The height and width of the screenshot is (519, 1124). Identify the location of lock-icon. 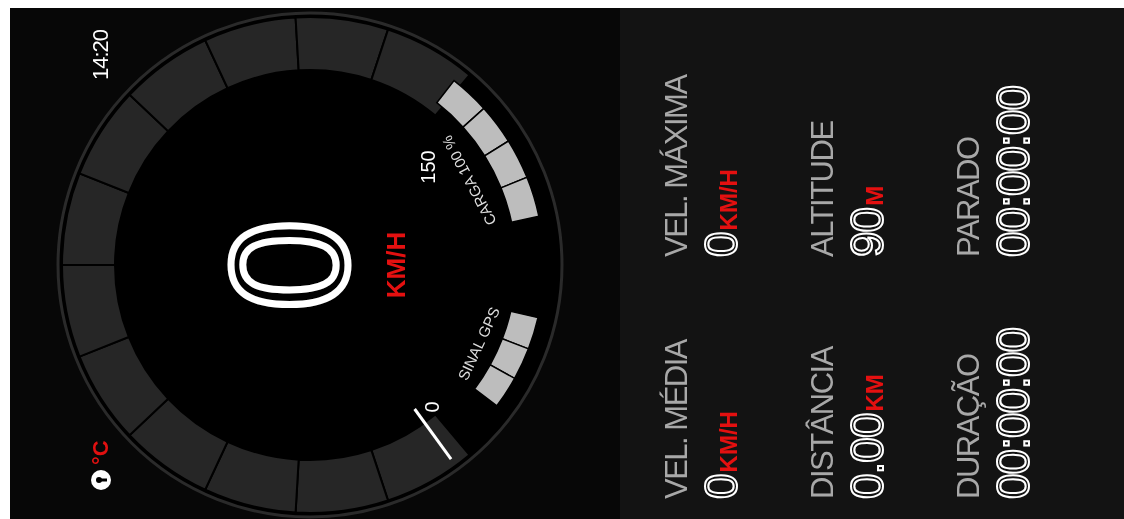
(101, 480).